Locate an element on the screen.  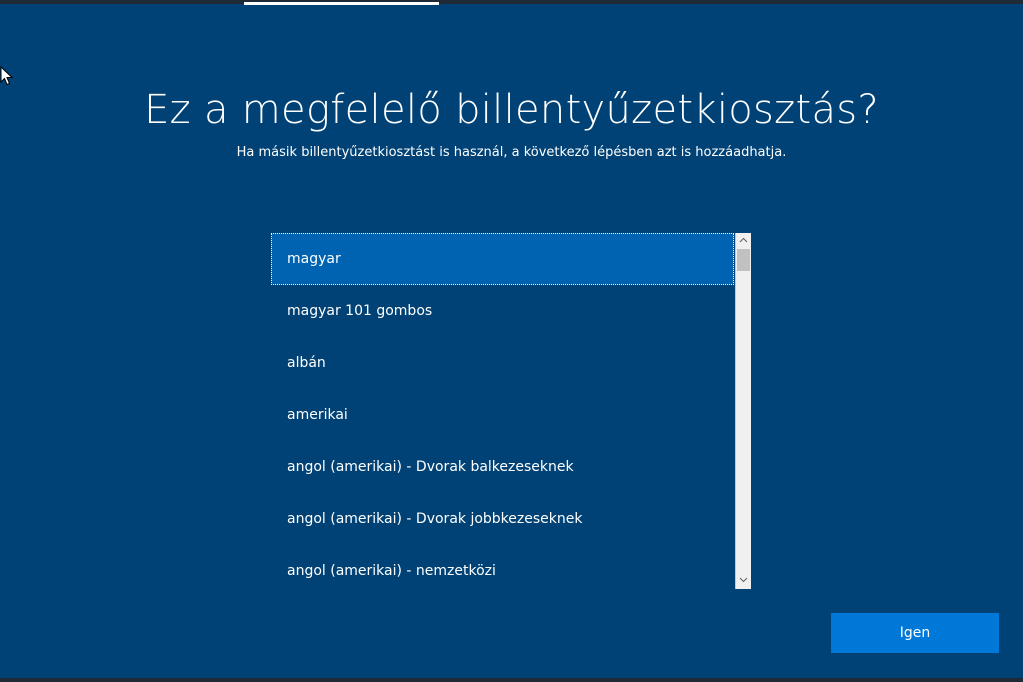
list-item: angol (amerikai) - nemzetközi is located at coordinates (502, 567).